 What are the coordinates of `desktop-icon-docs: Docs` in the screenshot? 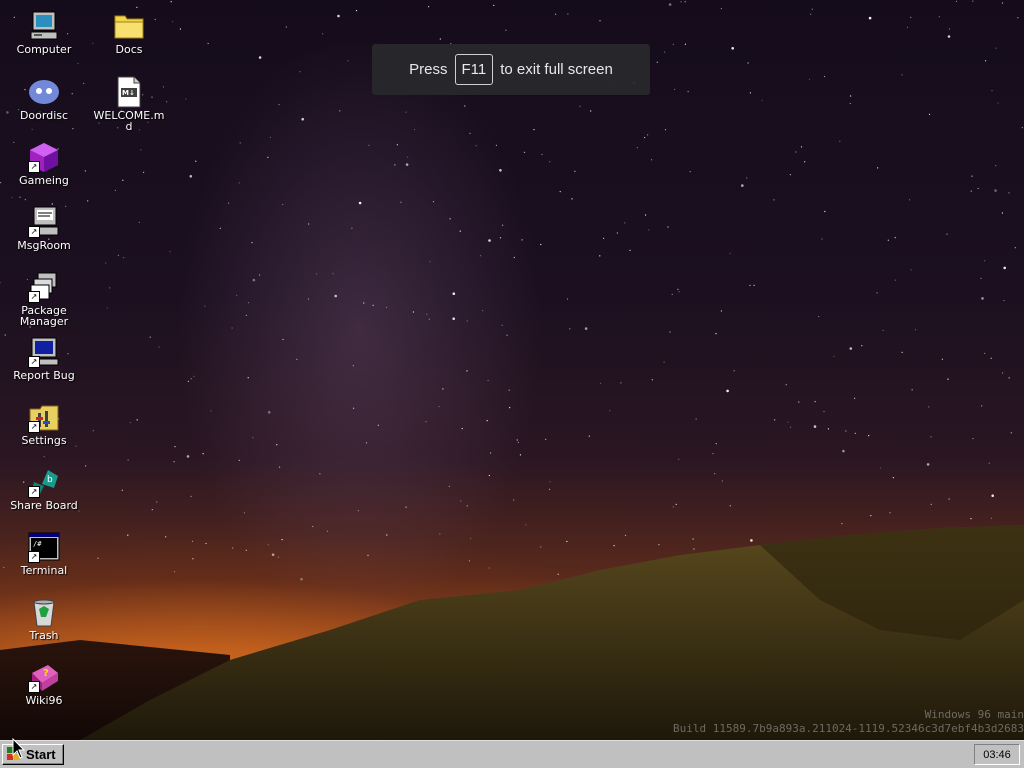 It's located at (129, 32).